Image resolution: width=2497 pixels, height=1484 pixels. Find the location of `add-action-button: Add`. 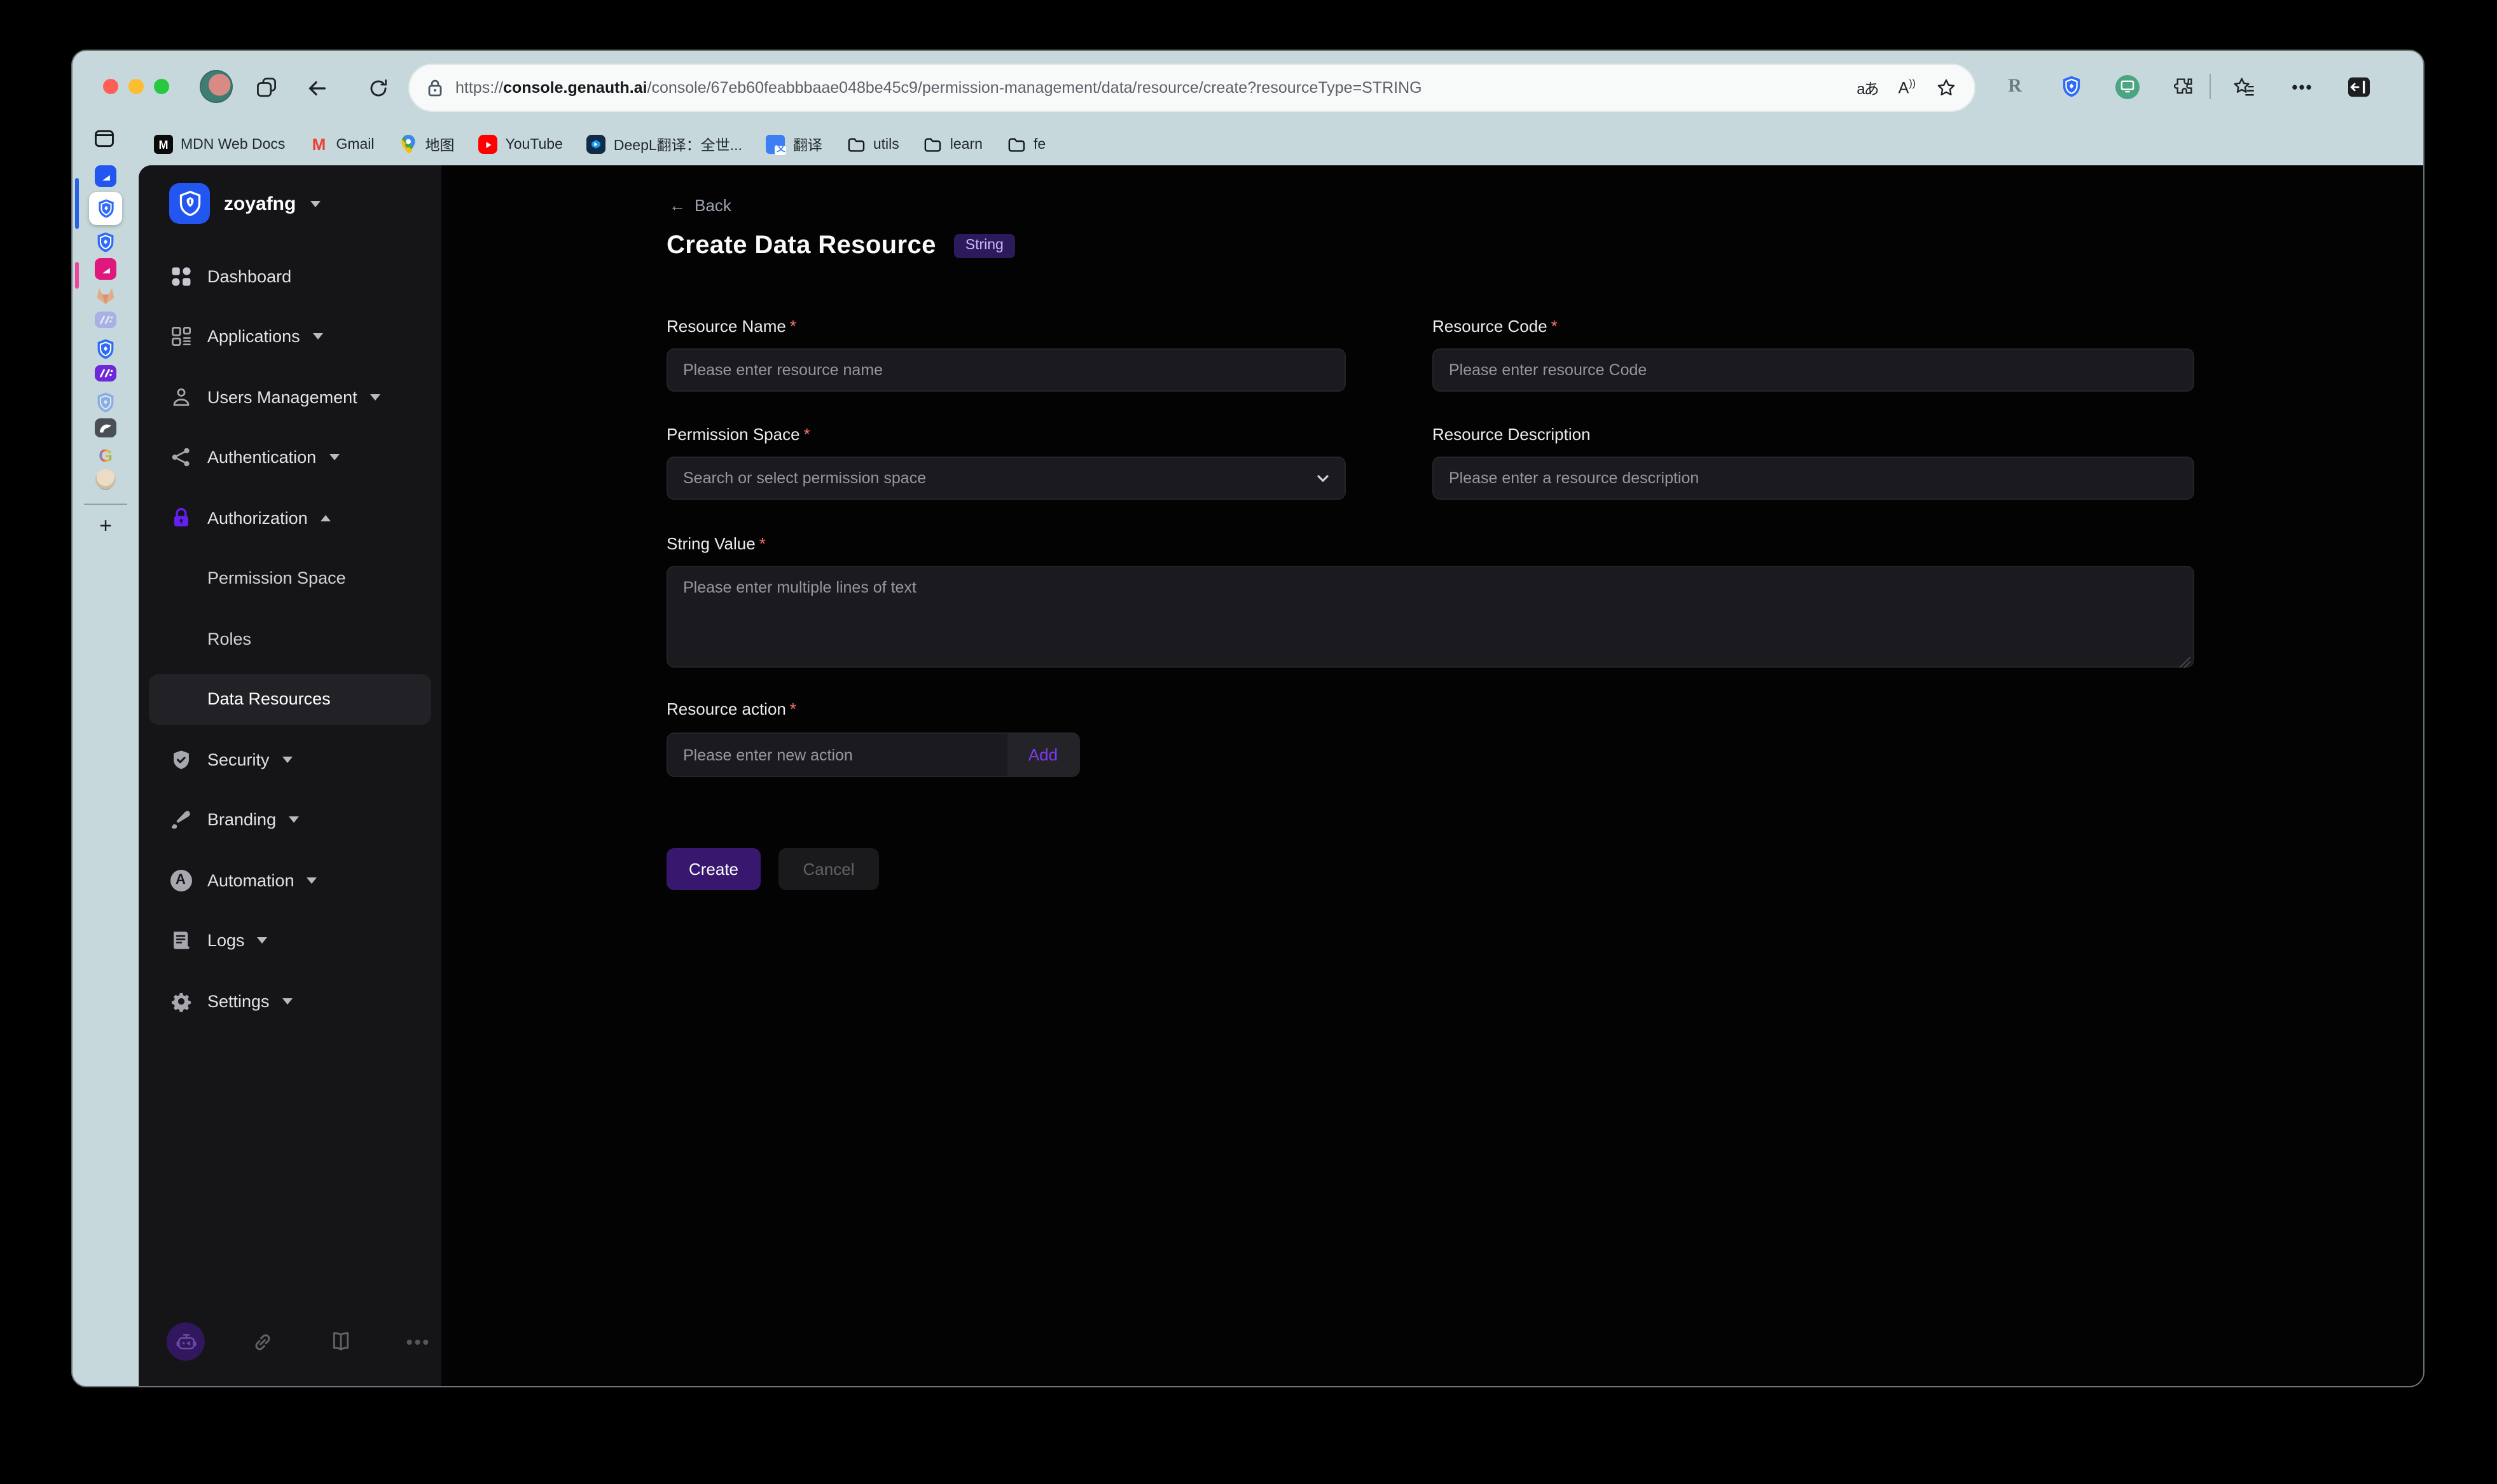

add-action-button: Add is located at coordinates (1043, 755).